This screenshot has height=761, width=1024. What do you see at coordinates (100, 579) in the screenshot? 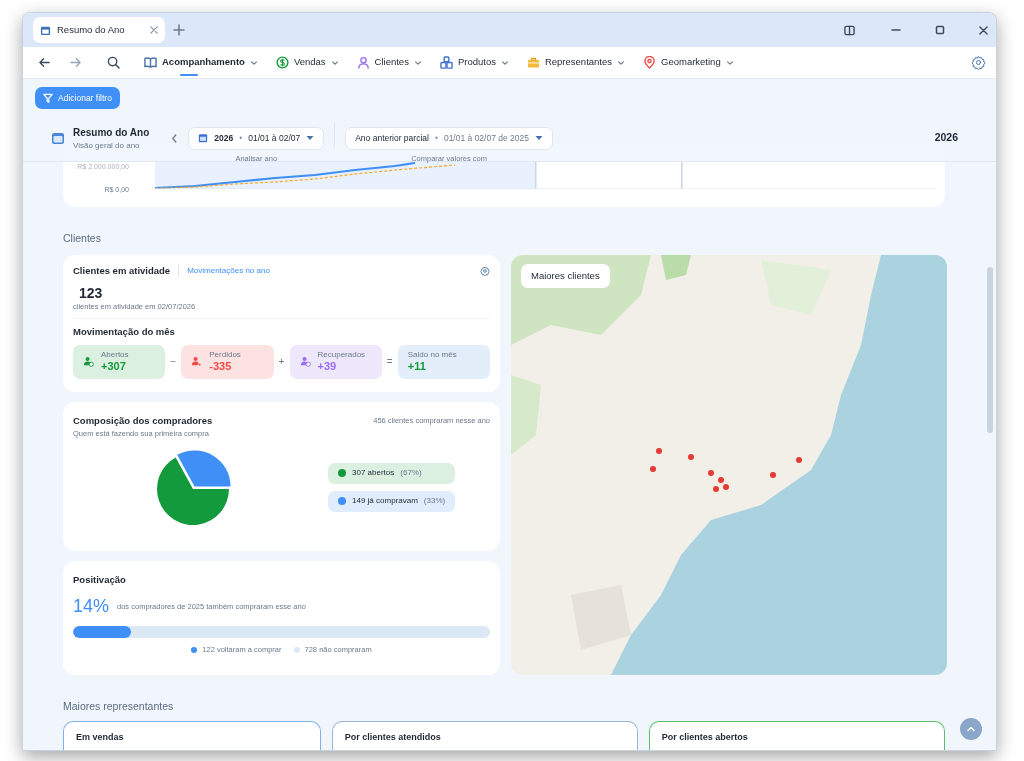
I see `card-title: Positivação` at bounding box center [100, 579].